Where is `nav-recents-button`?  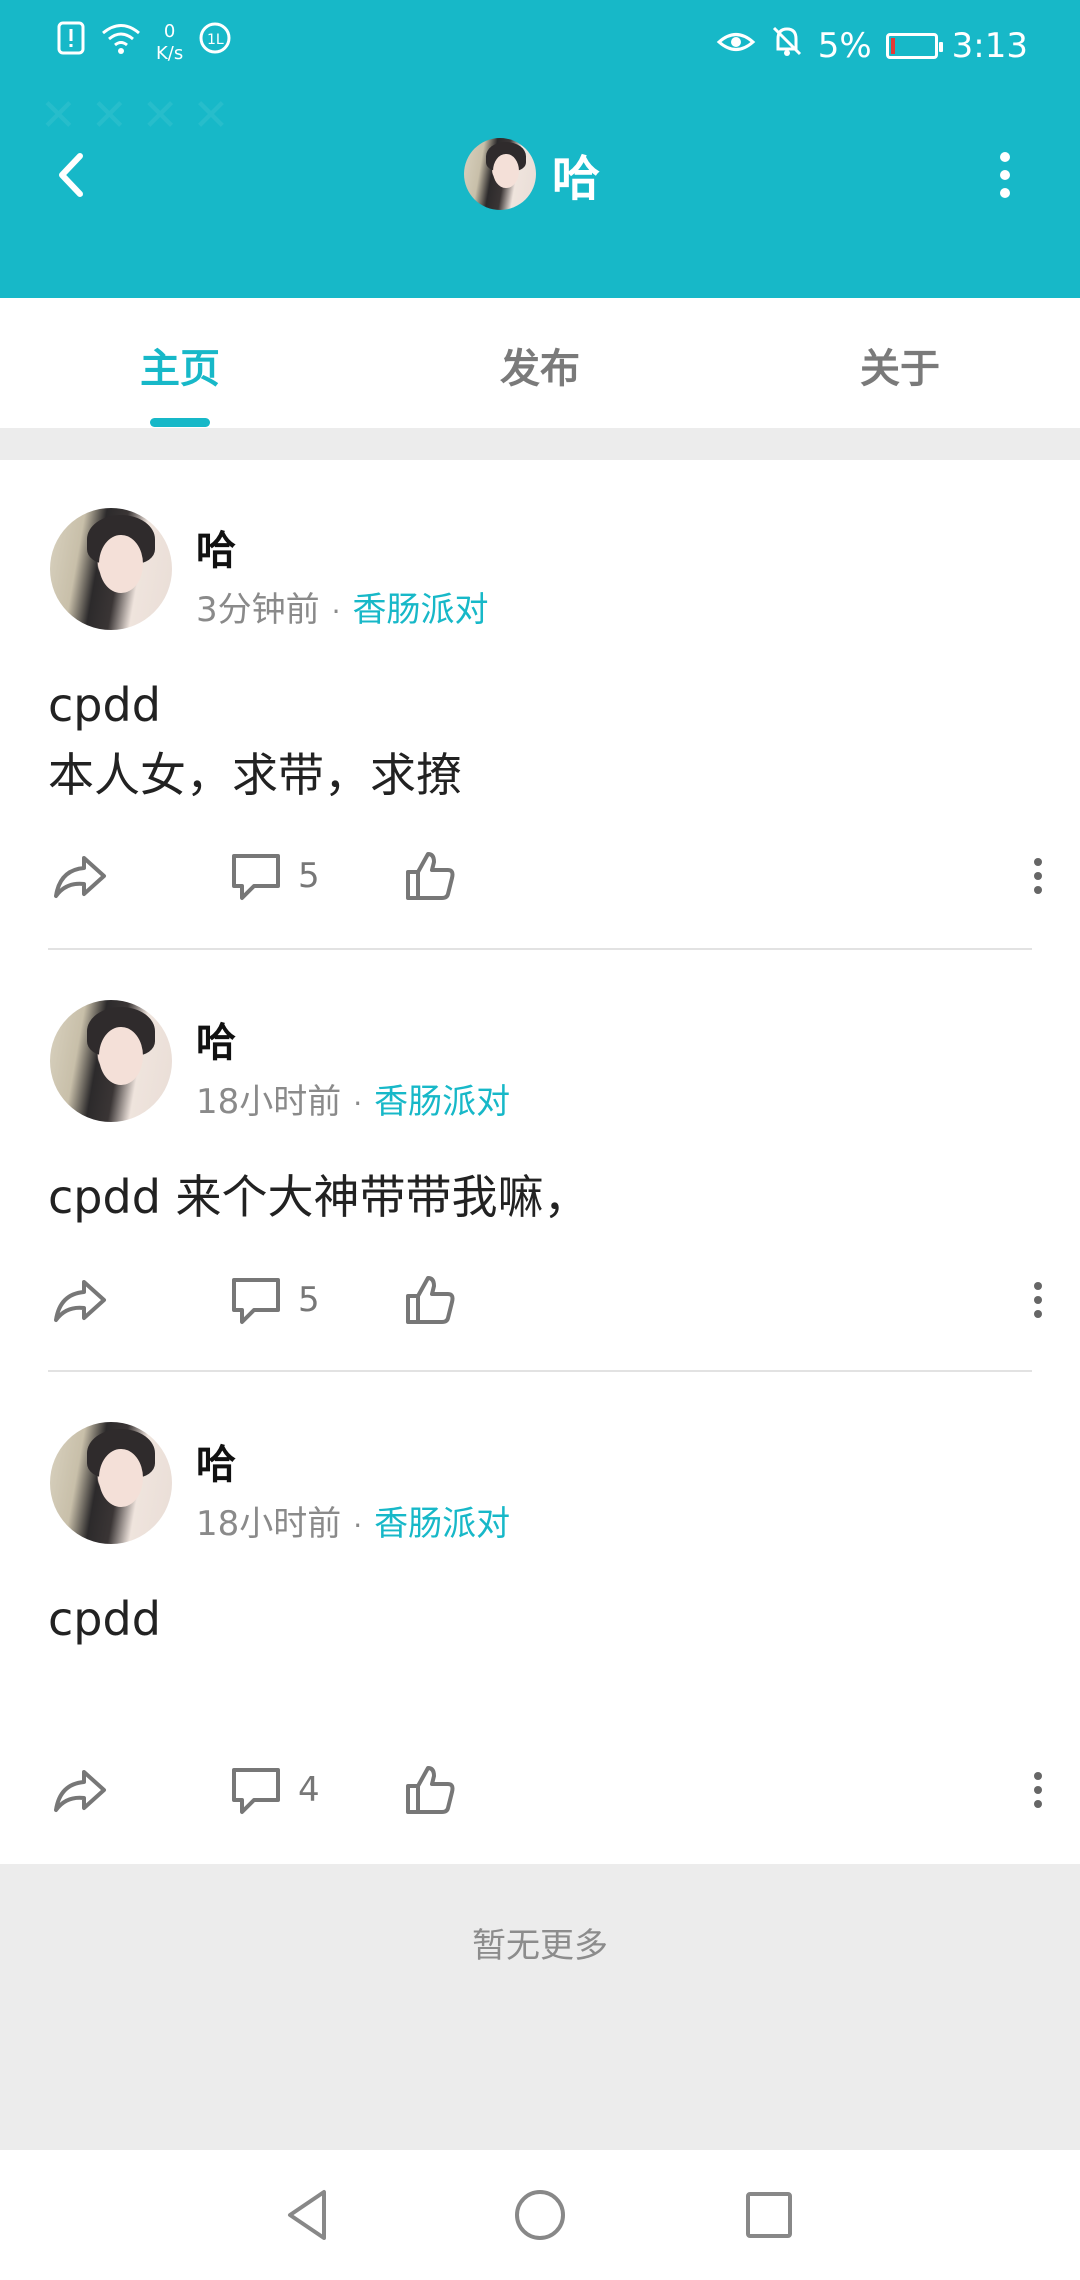
nav-recents-button is located at coordinates (769, 2215).